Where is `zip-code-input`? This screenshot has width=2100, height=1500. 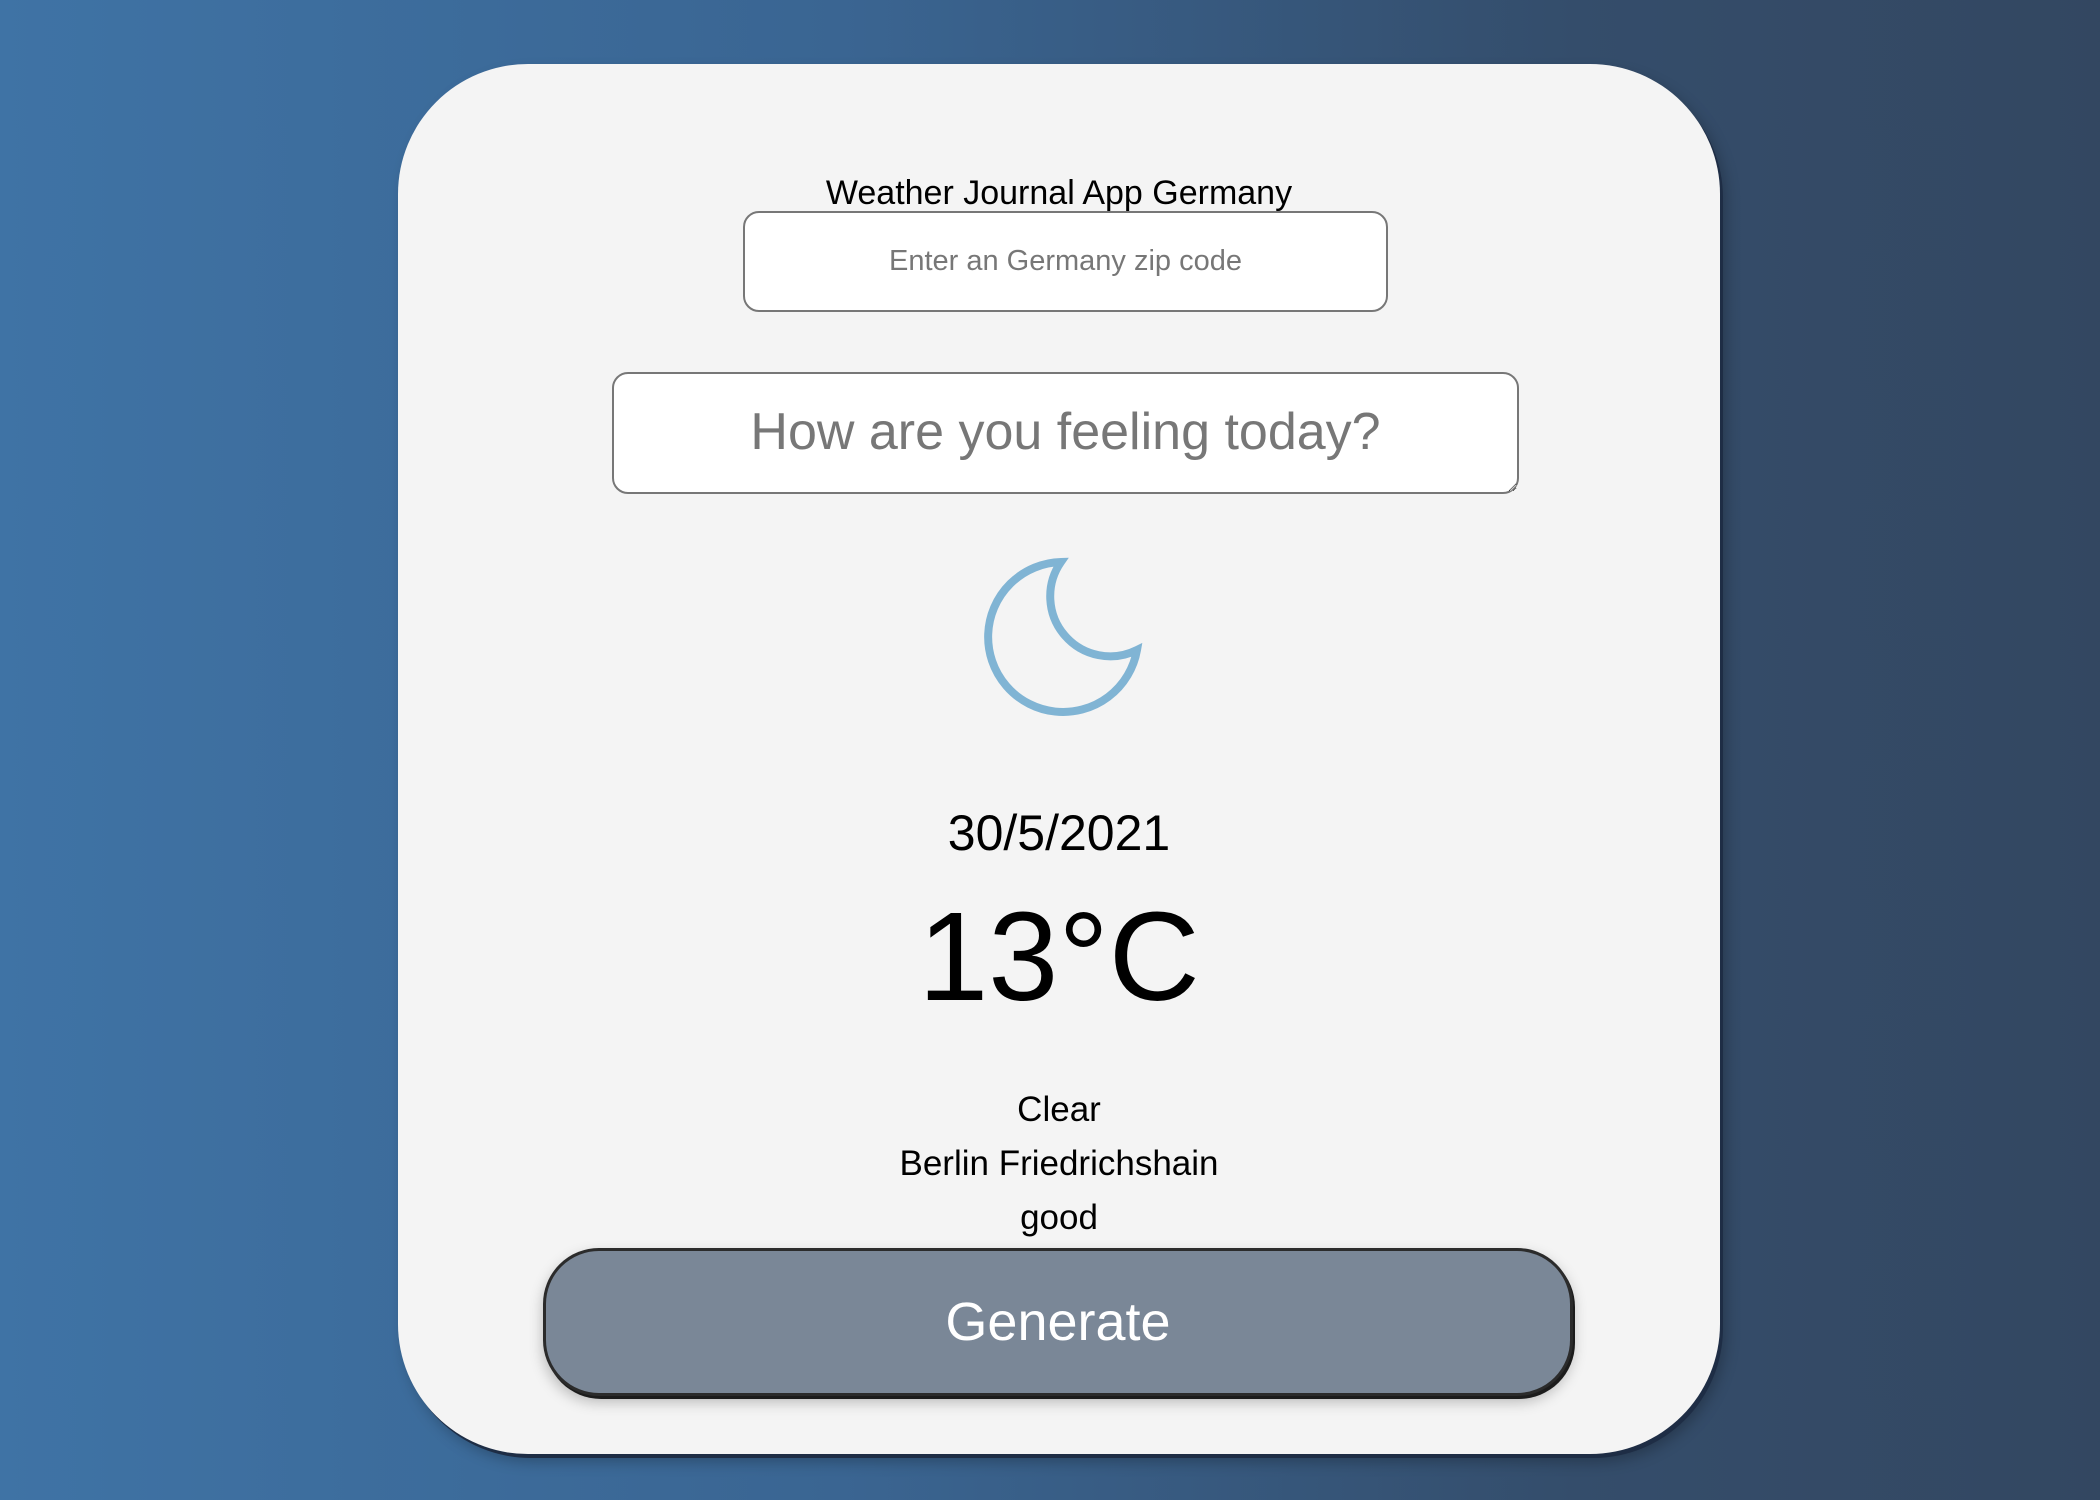
zip-code-input is located at coordinates (1065, 261).